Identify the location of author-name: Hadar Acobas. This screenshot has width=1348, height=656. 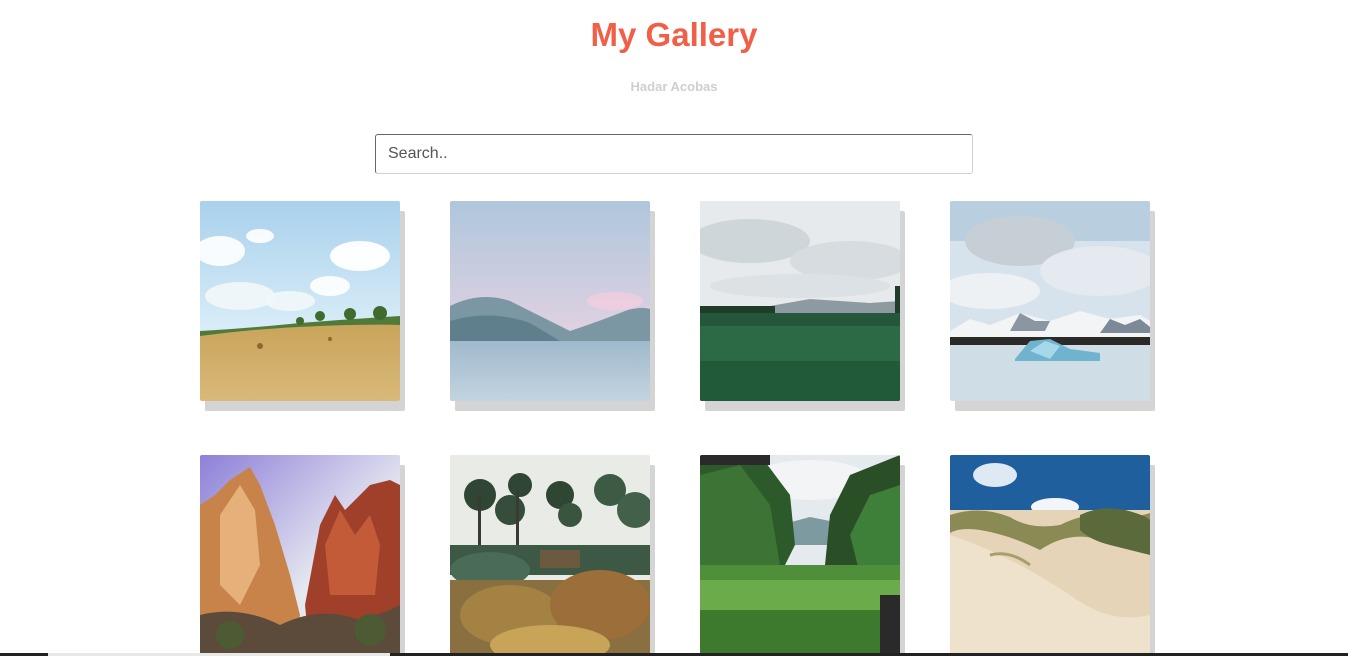
(674, 86).